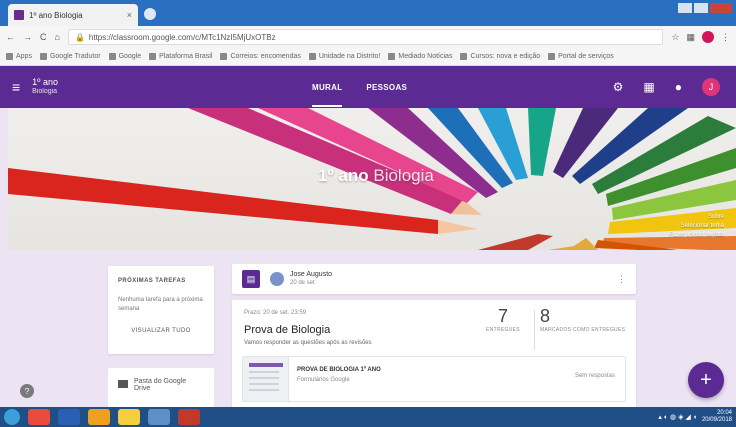 The width and height of the screenshot is (736, 427). I want to click on drive-folder-card: Pasta do Google Drive, so click(161, 388).